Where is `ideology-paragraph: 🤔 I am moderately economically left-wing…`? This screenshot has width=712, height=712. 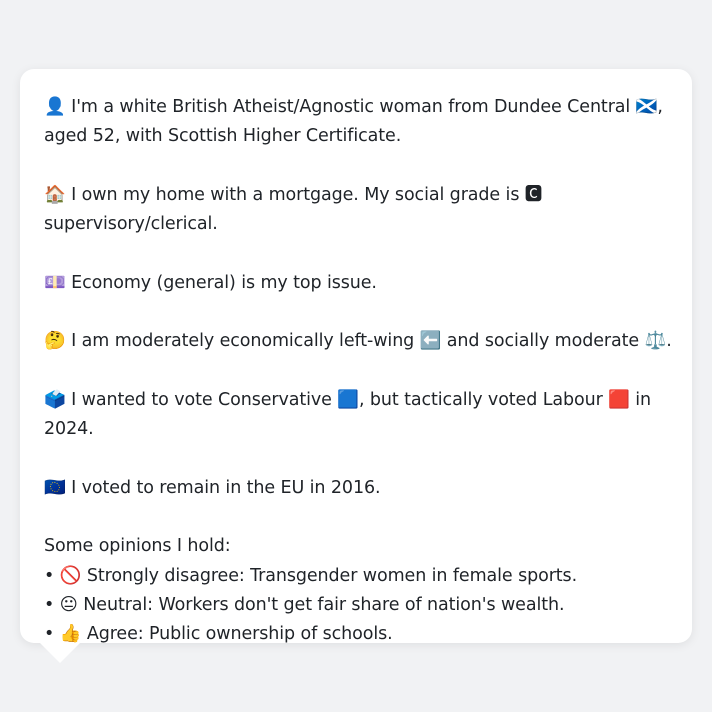
ideology-paragraph: 🤔 I am moderately economically left-wing… is located at coordinates (358, 341).